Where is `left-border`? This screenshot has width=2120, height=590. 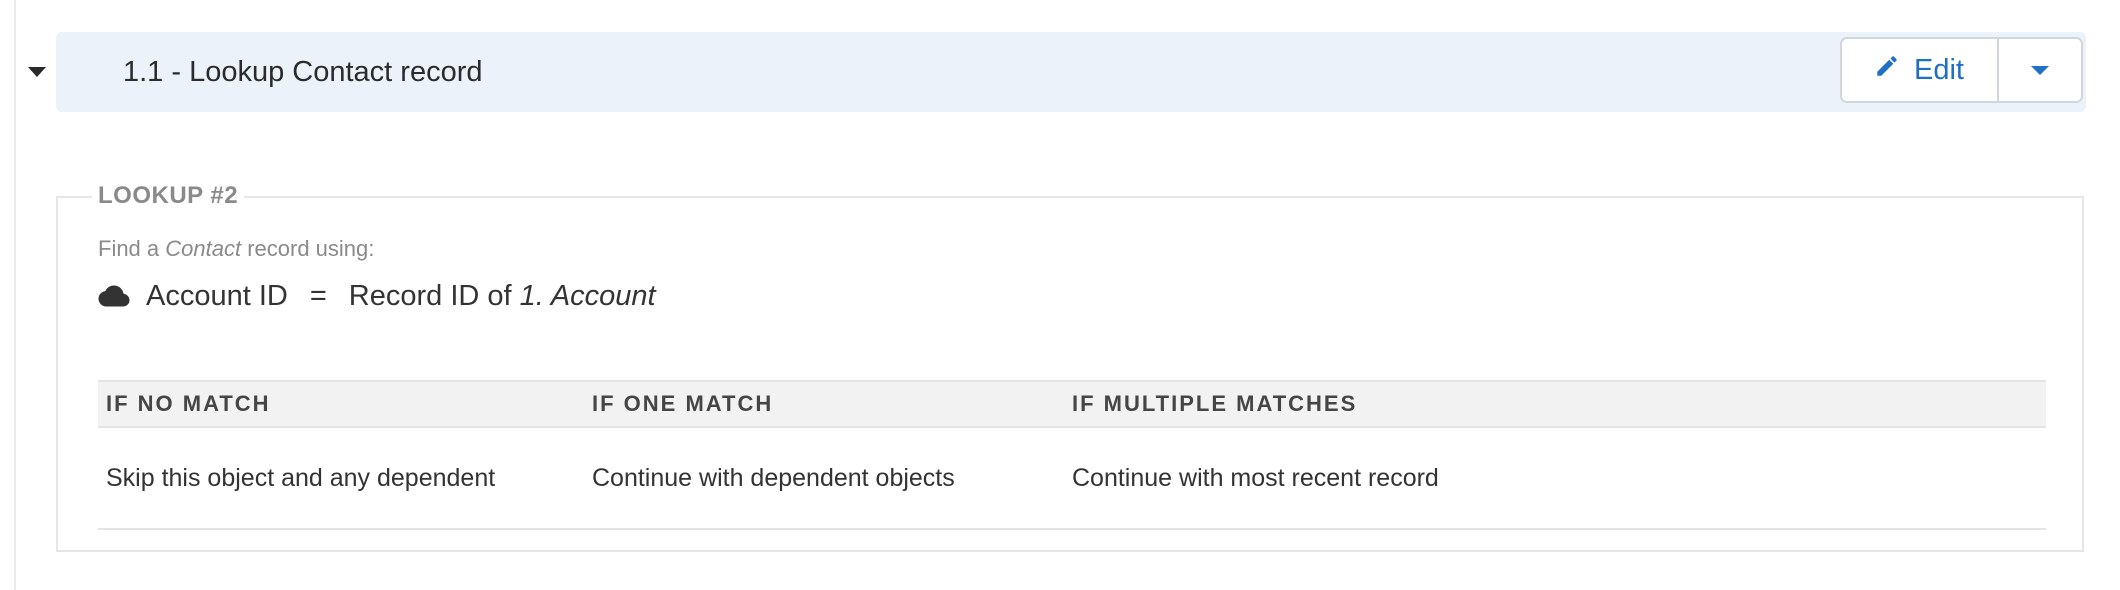 left-border is located at coordinates (15, 295).